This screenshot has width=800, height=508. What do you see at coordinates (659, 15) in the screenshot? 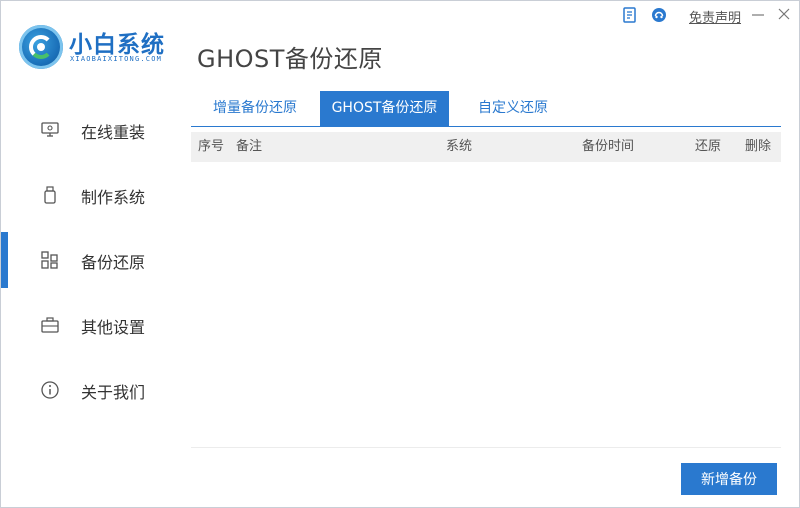
I see `support-icon` at bounding box center [659, 15].